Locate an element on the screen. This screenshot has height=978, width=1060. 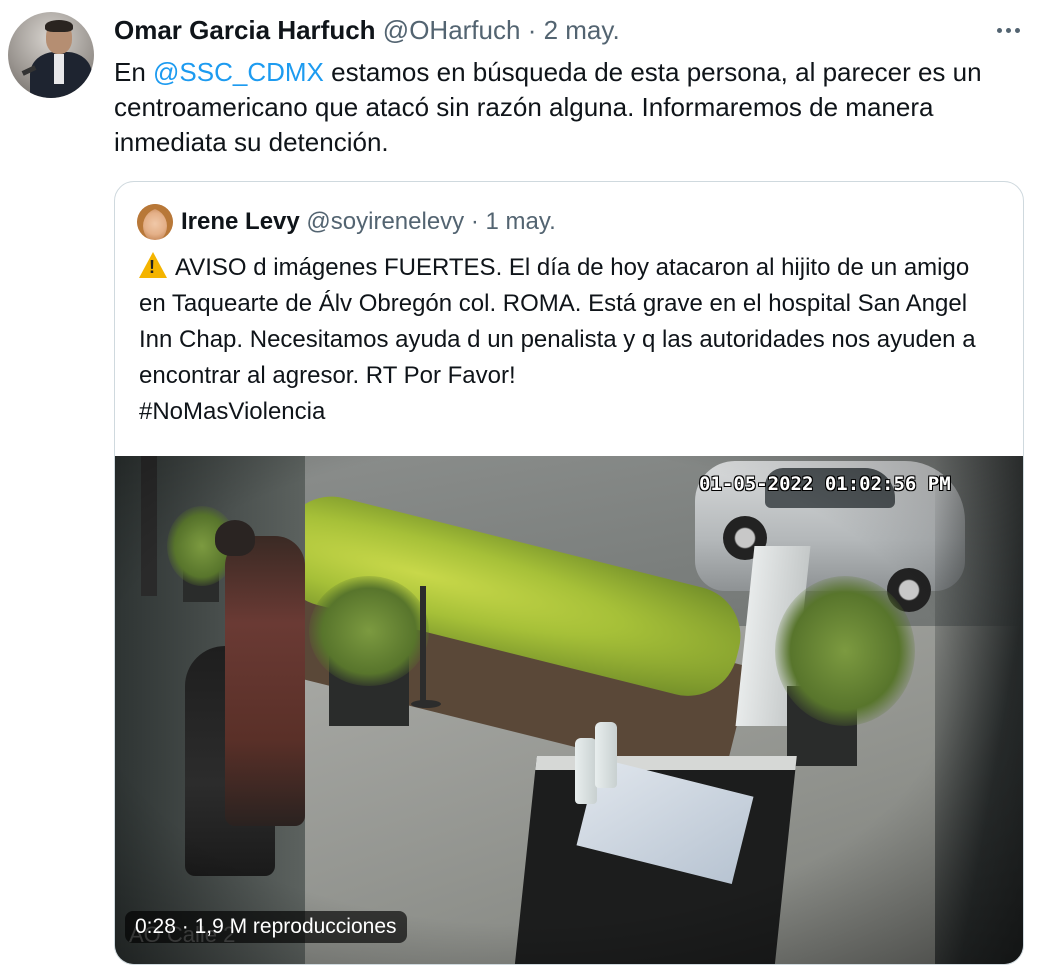
warning-emoji-icon is located at coordinates (153, 265).